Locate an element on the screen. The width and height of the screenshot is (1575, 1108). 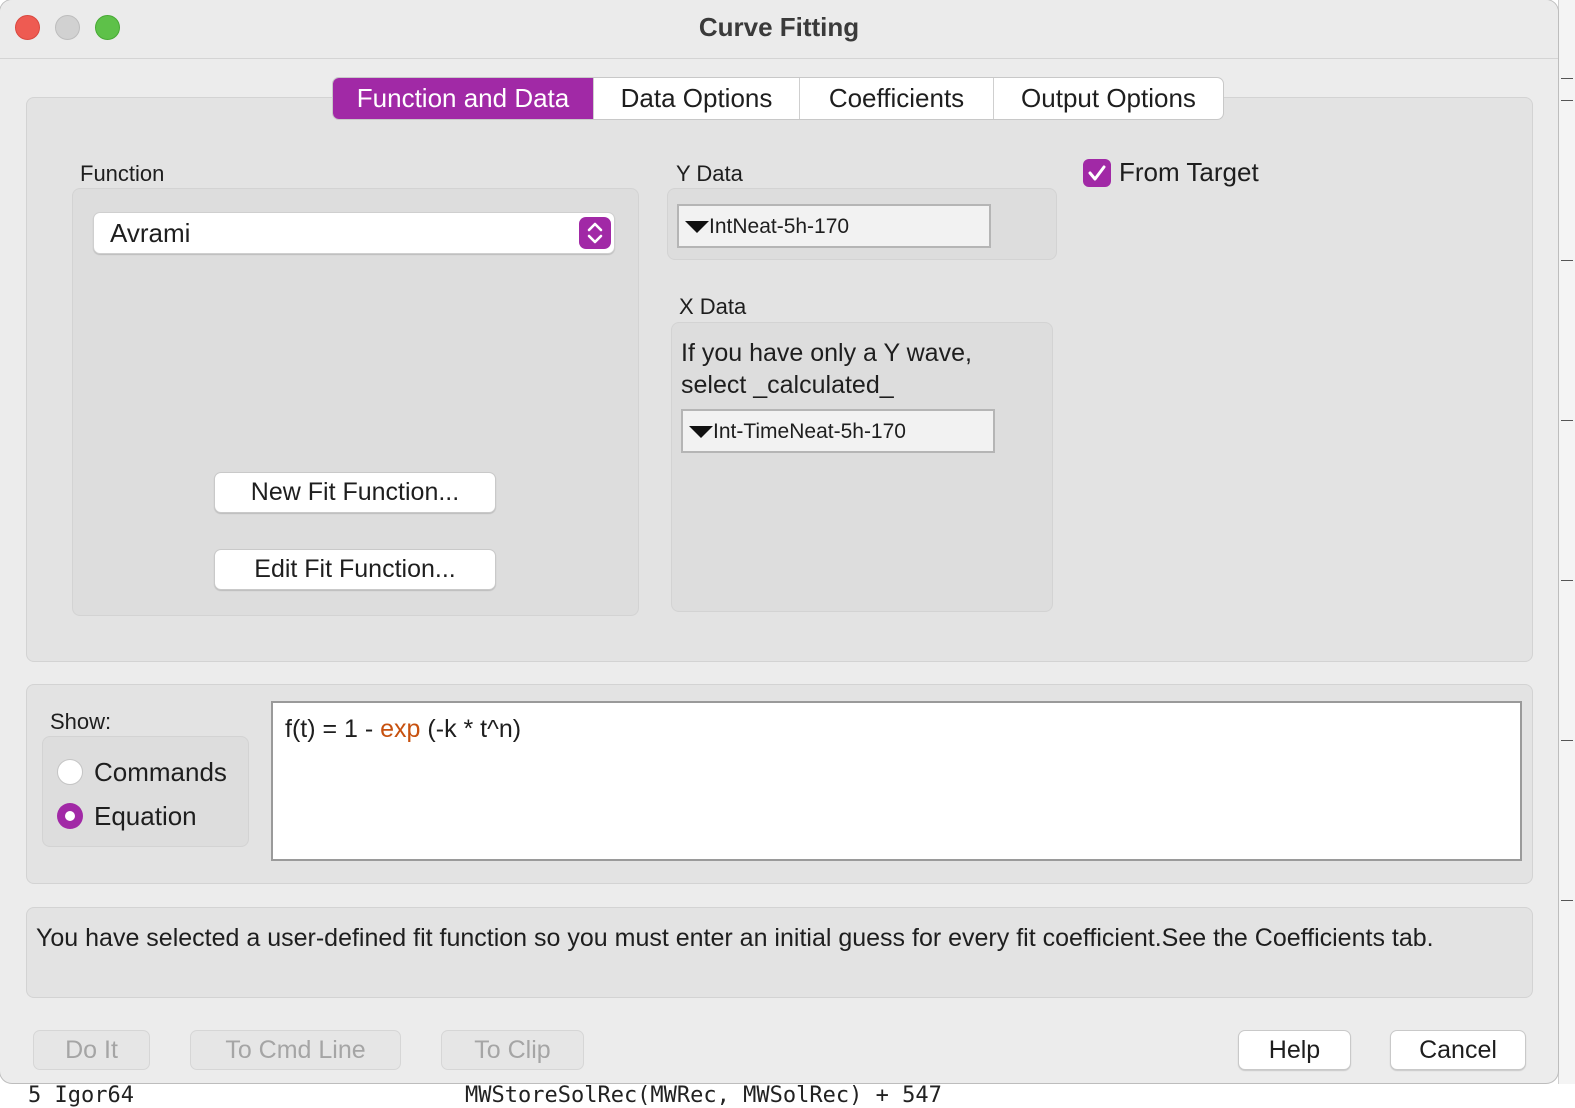
tab-function-and-data: Function and Data is located at coordinates (463, 98).